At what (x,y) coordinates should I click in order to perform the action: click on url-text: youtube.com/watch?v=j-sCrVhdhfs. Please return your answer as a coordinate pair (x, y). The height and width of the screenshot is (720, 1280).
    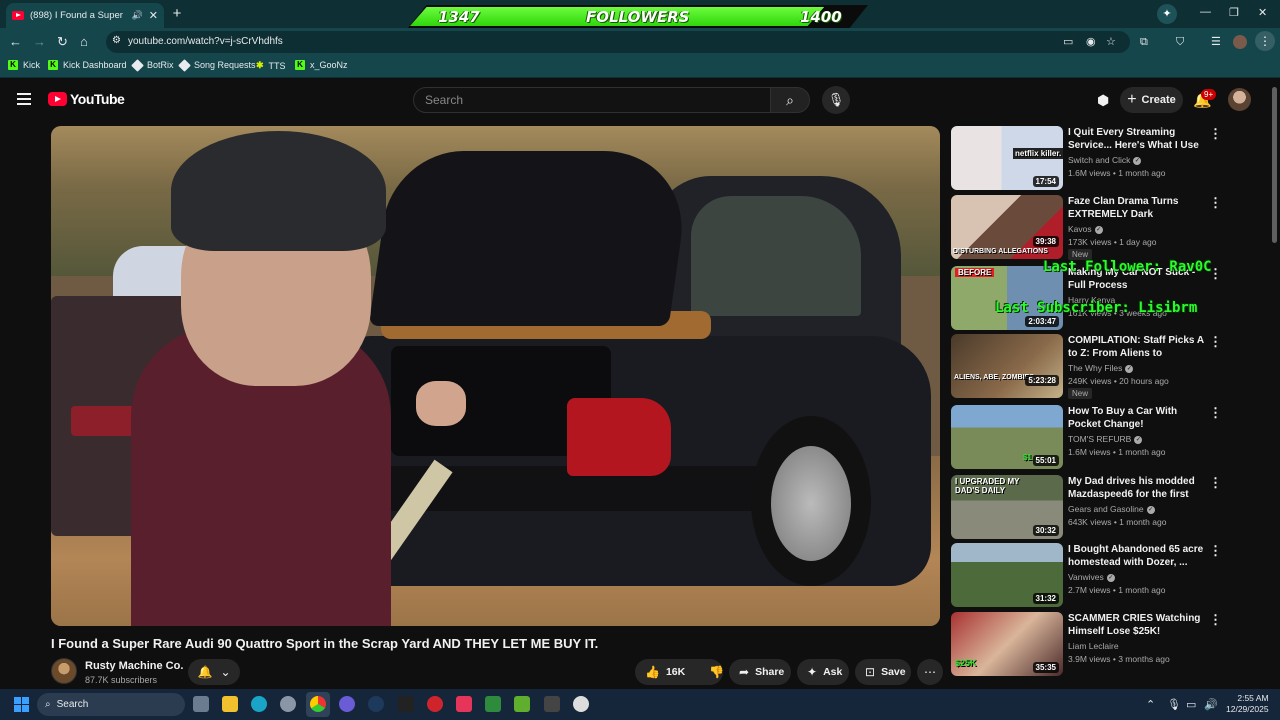
    Looking at the image, I should click on (205, 41).